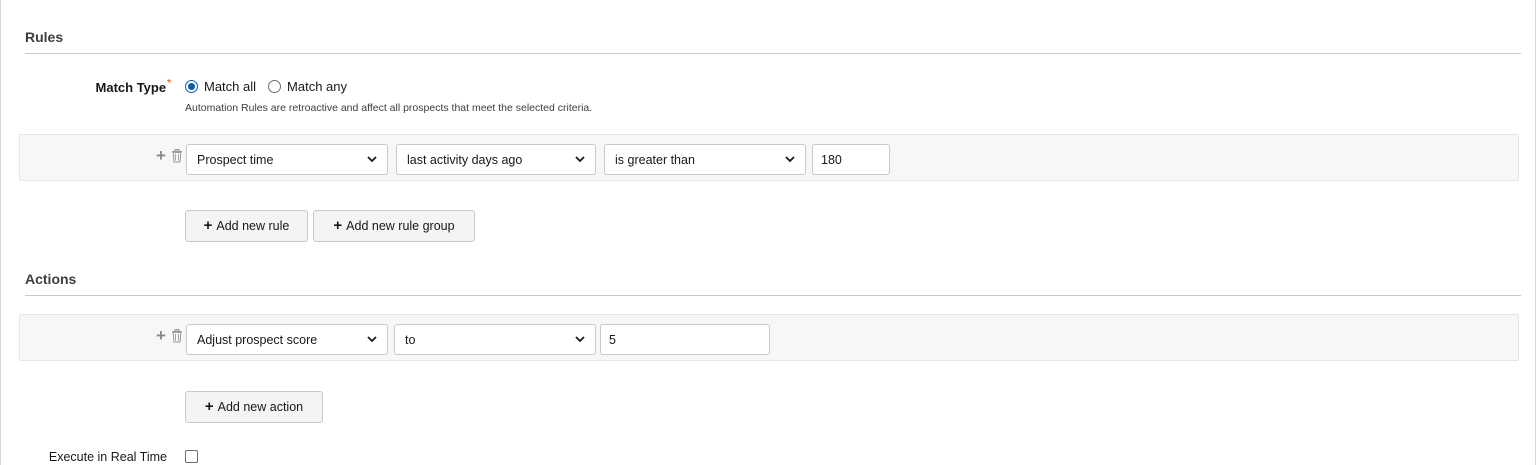 This screenshot has height=465, width=1536. I want to click on match-type-radio-group: Match all Match any, so click(269, 86).